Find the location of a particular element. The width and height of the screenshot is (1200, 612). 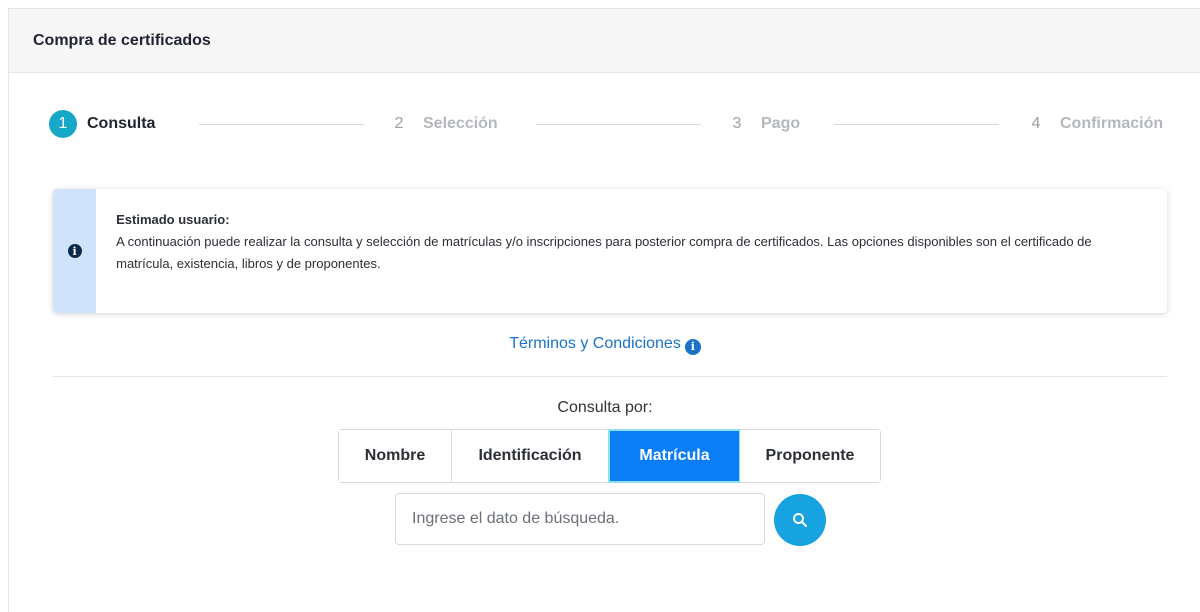

search-button is located at coordinates (800, 520).